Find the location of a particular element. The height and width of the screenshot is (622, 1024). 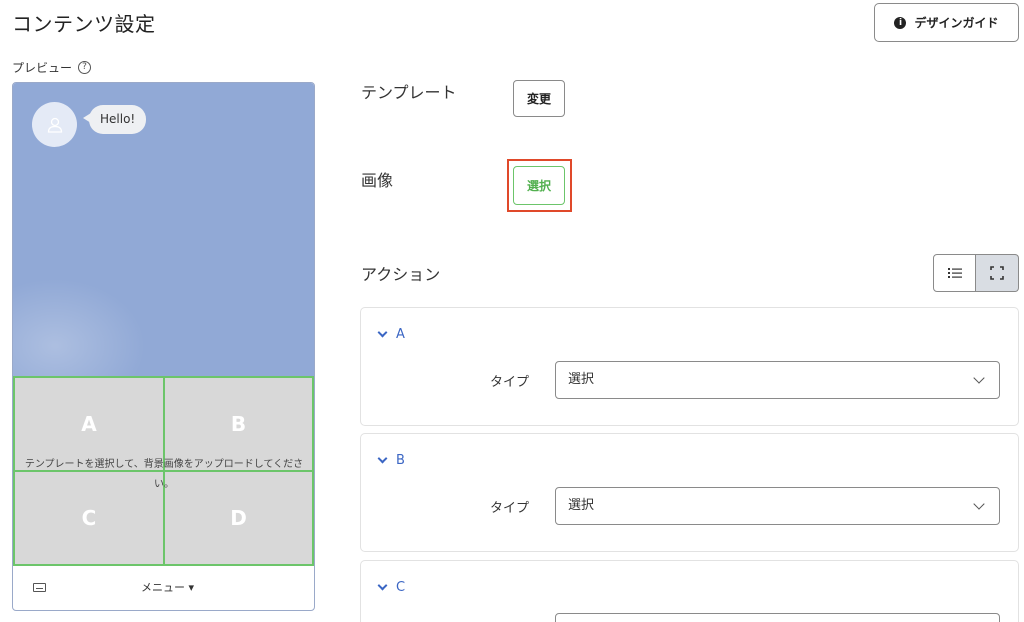

info-icon: i is located at coordinates (900, 22).